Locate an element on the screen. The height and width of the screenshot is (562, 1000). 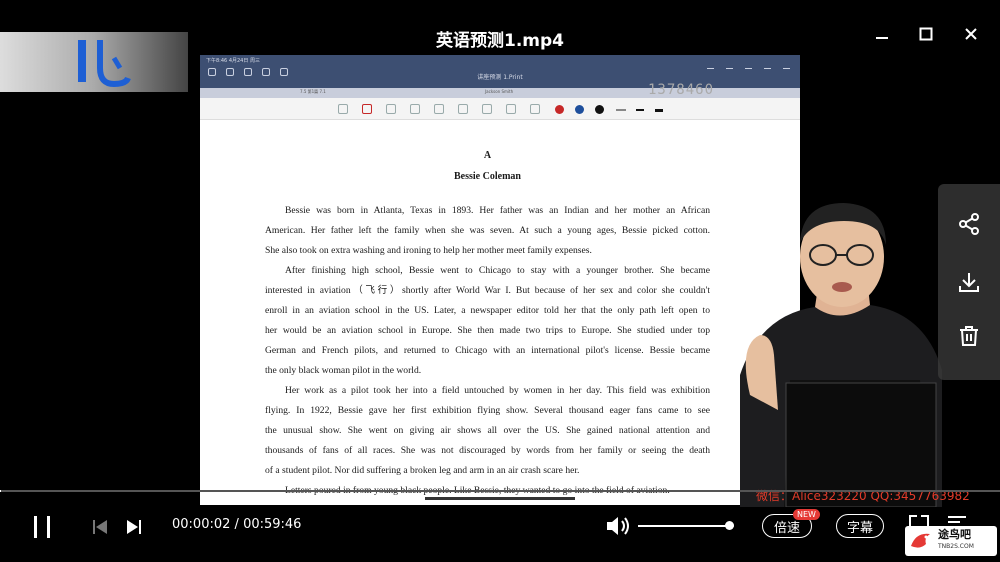
download-button is located at coordinates (969, 282).